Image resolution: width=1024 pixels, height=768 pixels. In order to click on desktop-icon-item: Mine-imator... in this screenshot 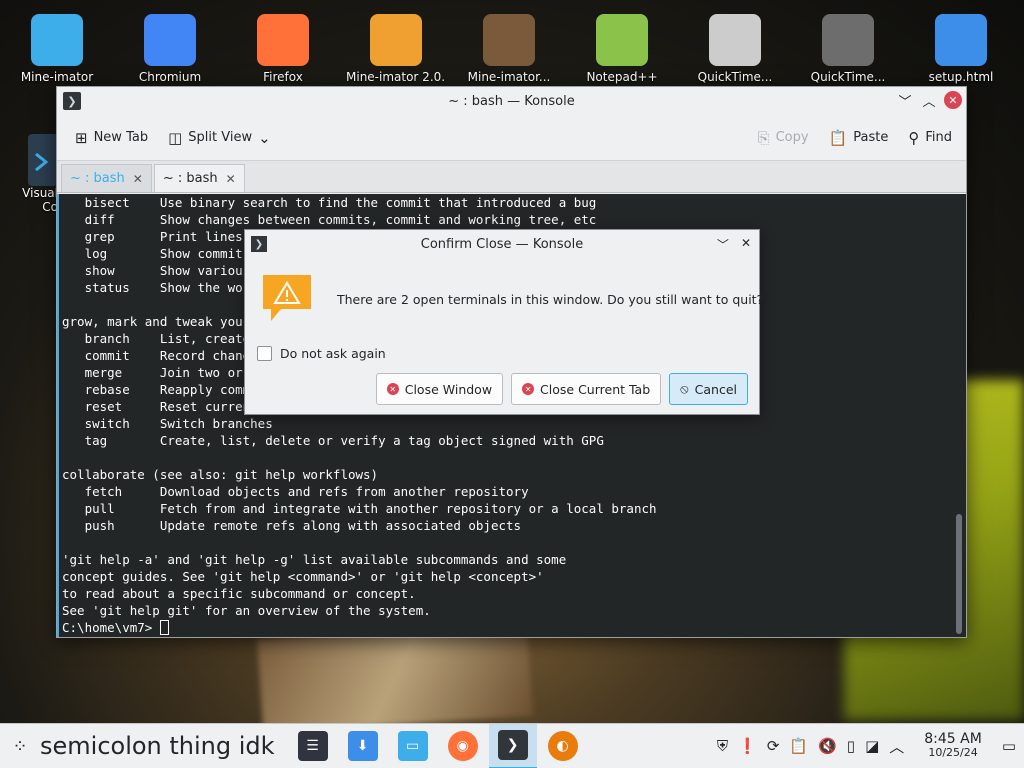, I will do `click(509, 45)`.